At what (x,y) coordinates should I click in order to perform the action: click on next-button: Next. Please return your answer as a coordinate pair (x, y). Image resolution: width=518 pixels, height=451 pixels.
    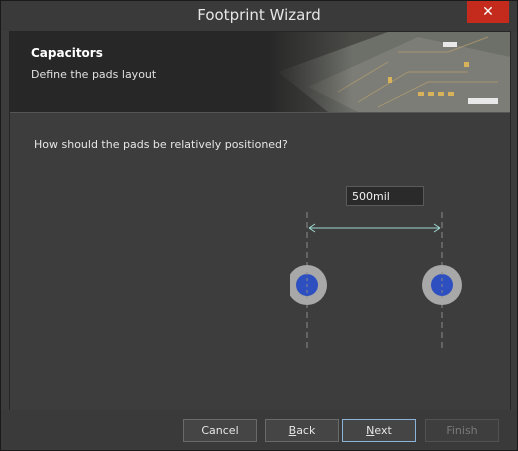
    Looking at the image, I should click on (379, 430).